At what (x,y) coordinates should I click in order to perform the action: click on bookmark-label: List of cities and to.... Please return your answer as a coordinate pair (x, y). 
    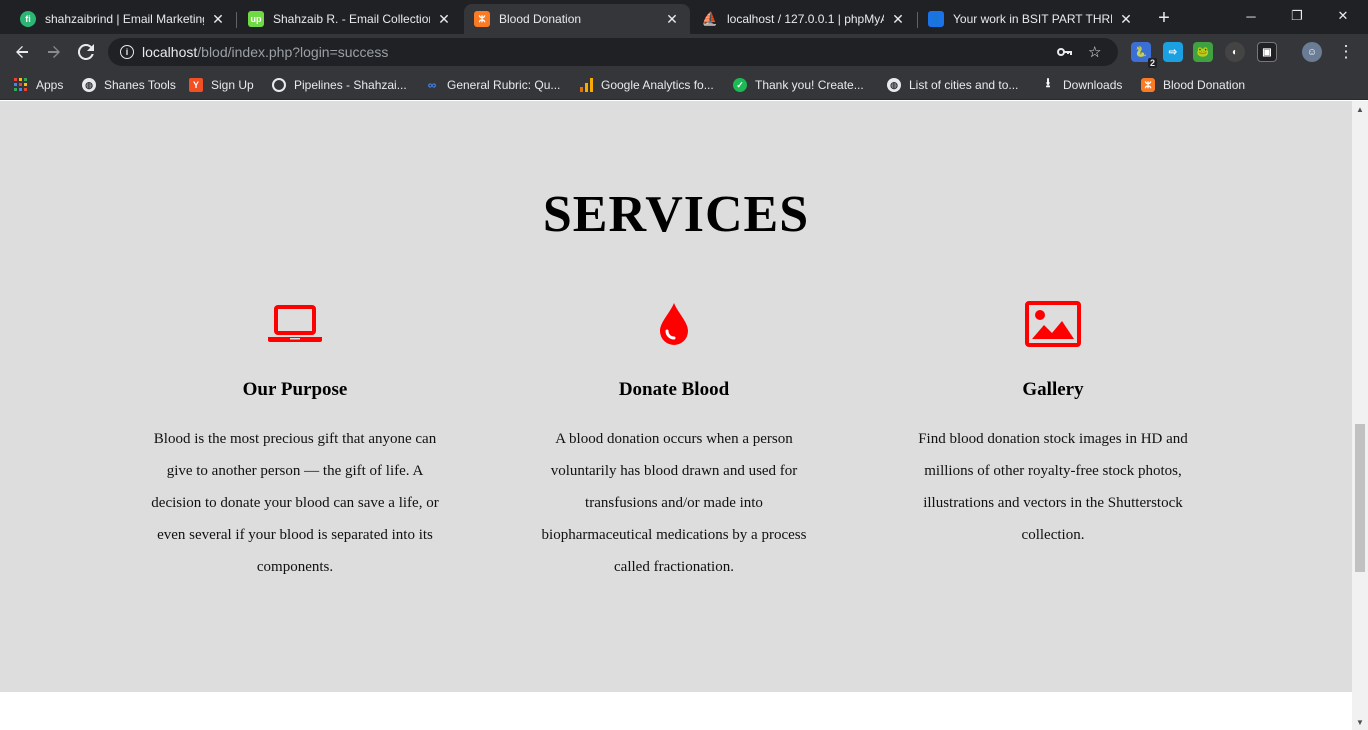
    Looking at the image, I should click on (964, 85).